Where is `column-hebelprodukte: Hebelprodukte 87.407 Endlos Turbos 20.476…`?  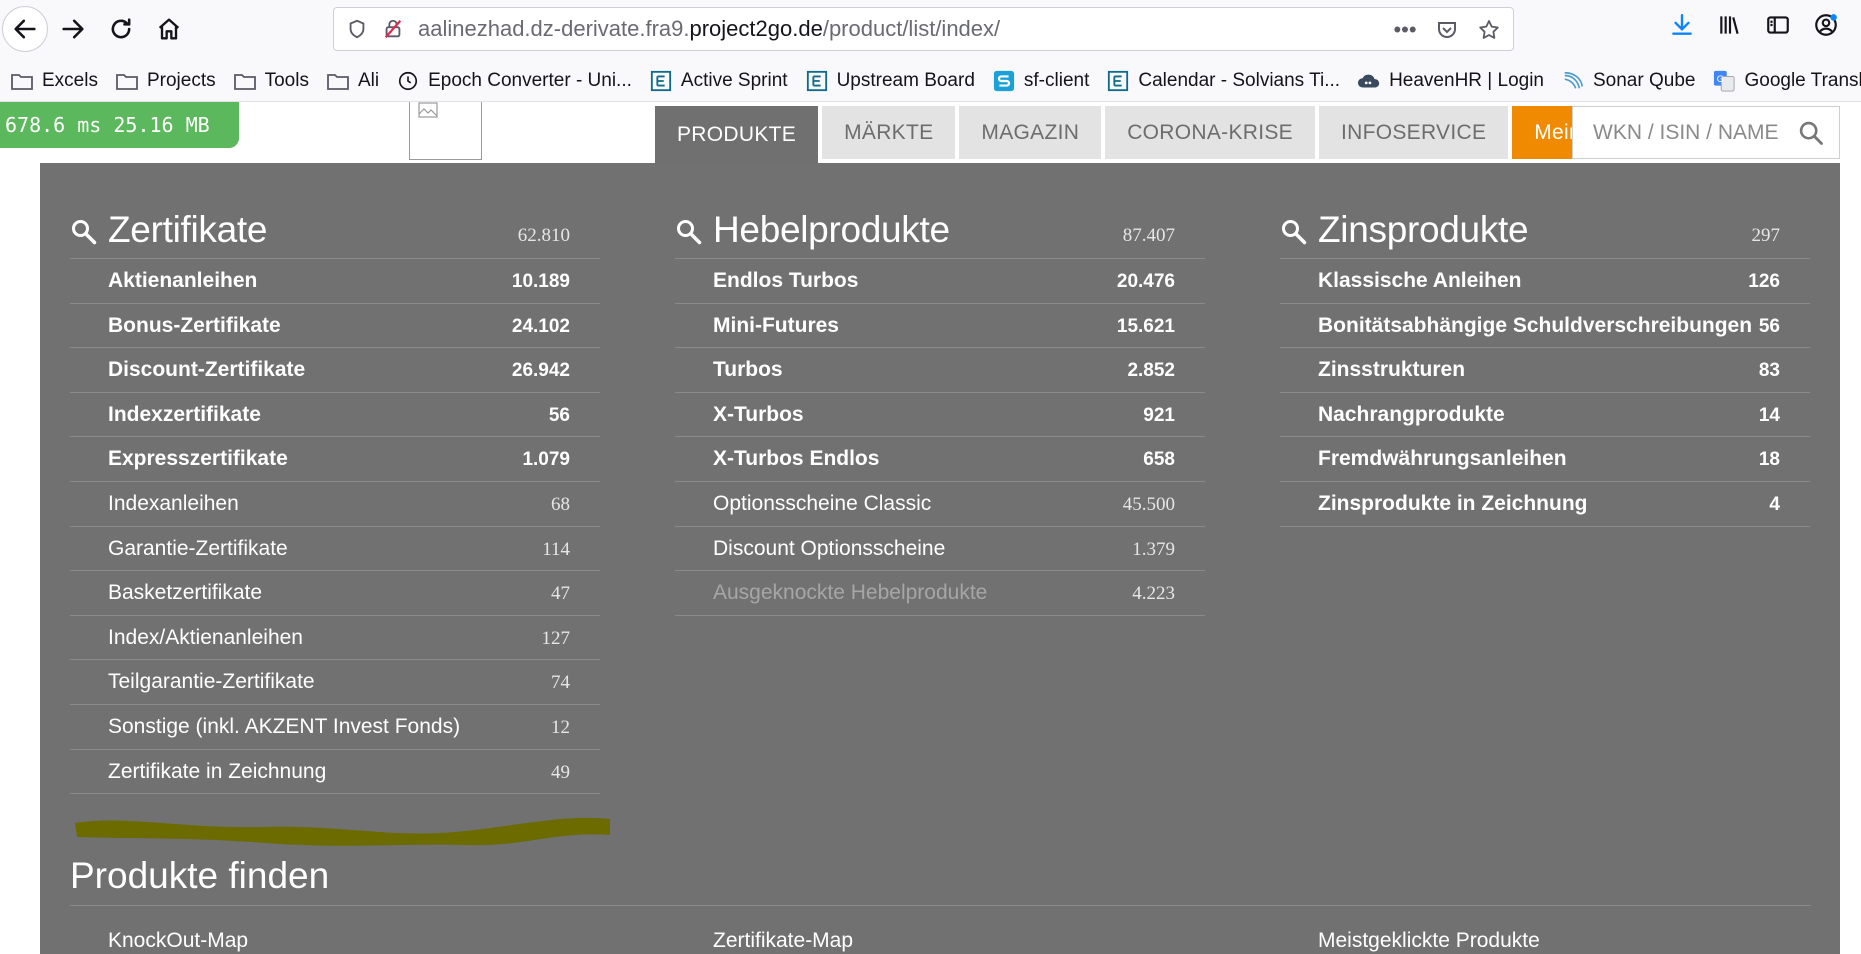 column-hebelprodukte: Hebelprodukte 87.407 Endlos Turbos 20.476… is located at coordinates (940, 409).